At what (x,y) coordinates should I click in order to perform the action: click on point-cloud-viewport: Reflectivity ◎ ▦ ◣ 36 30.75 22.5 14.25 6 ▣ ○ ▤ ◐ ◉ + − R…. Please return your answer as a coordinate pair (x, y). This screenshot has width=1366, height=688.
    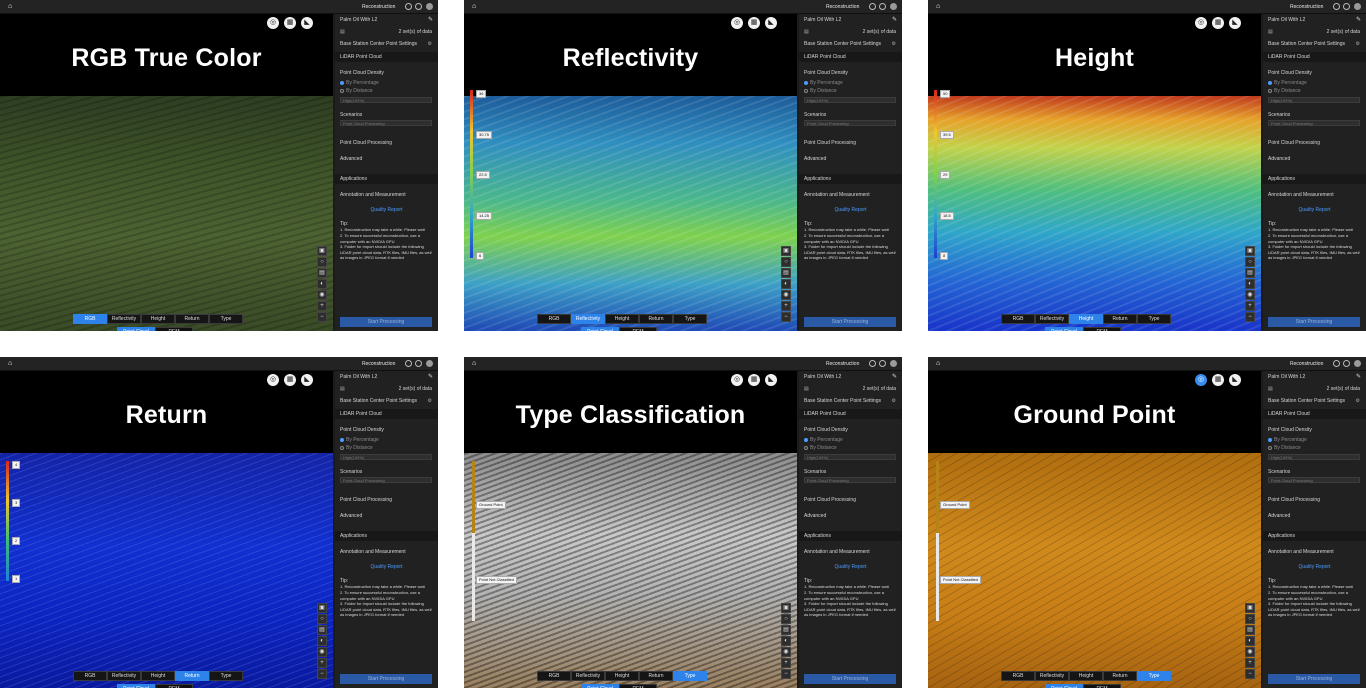
    Looking at the image, I should click on (630, 172).